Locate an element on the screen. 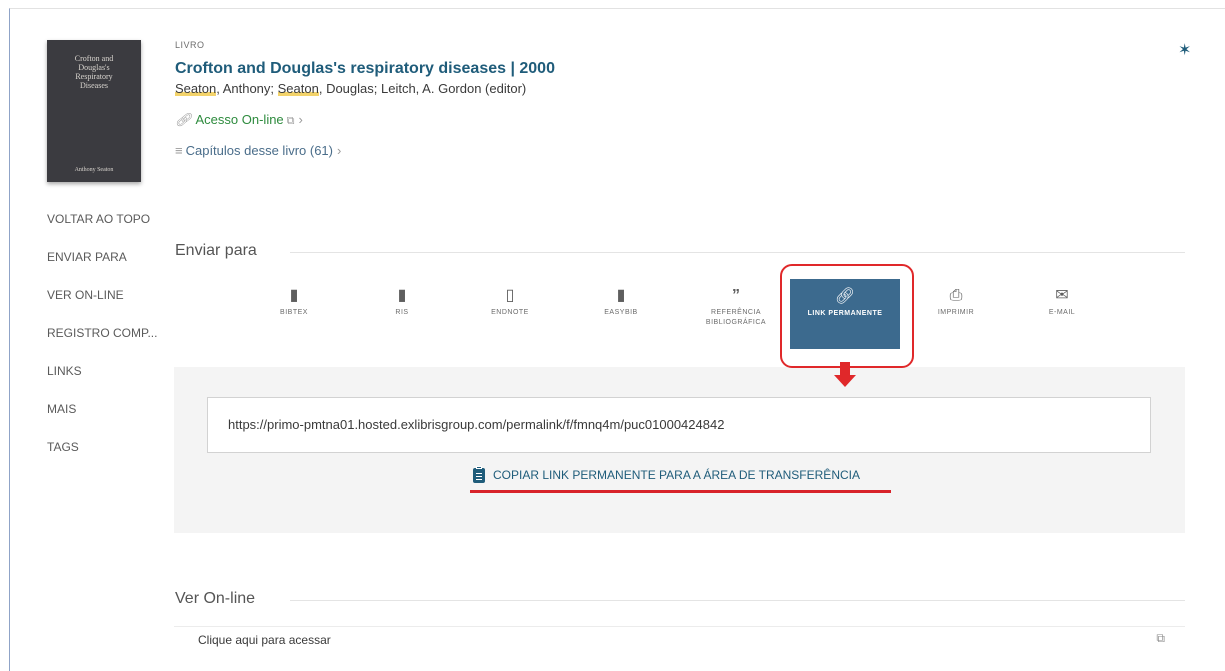 The image size is (1225, 671). cover-title-line: Crofton and is located at coordinates (94, 58).